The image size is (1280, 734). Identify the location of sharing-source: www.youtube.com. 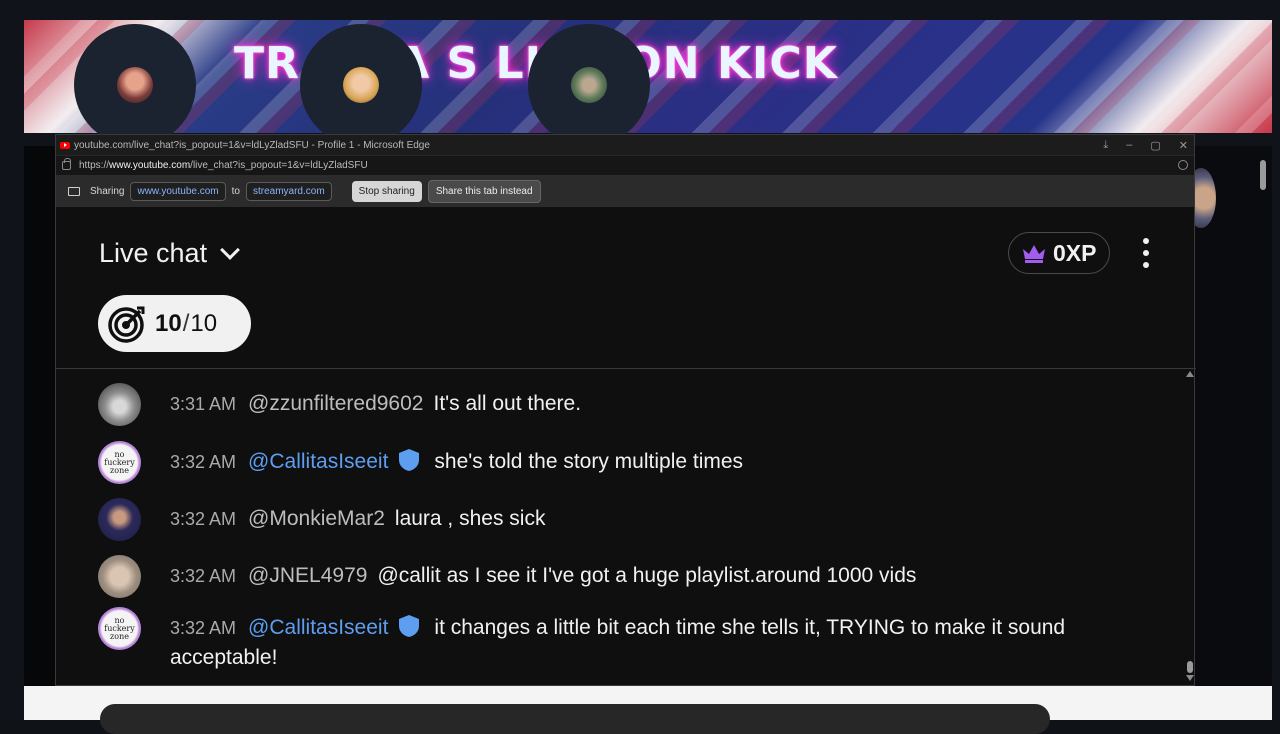
(178, 191).